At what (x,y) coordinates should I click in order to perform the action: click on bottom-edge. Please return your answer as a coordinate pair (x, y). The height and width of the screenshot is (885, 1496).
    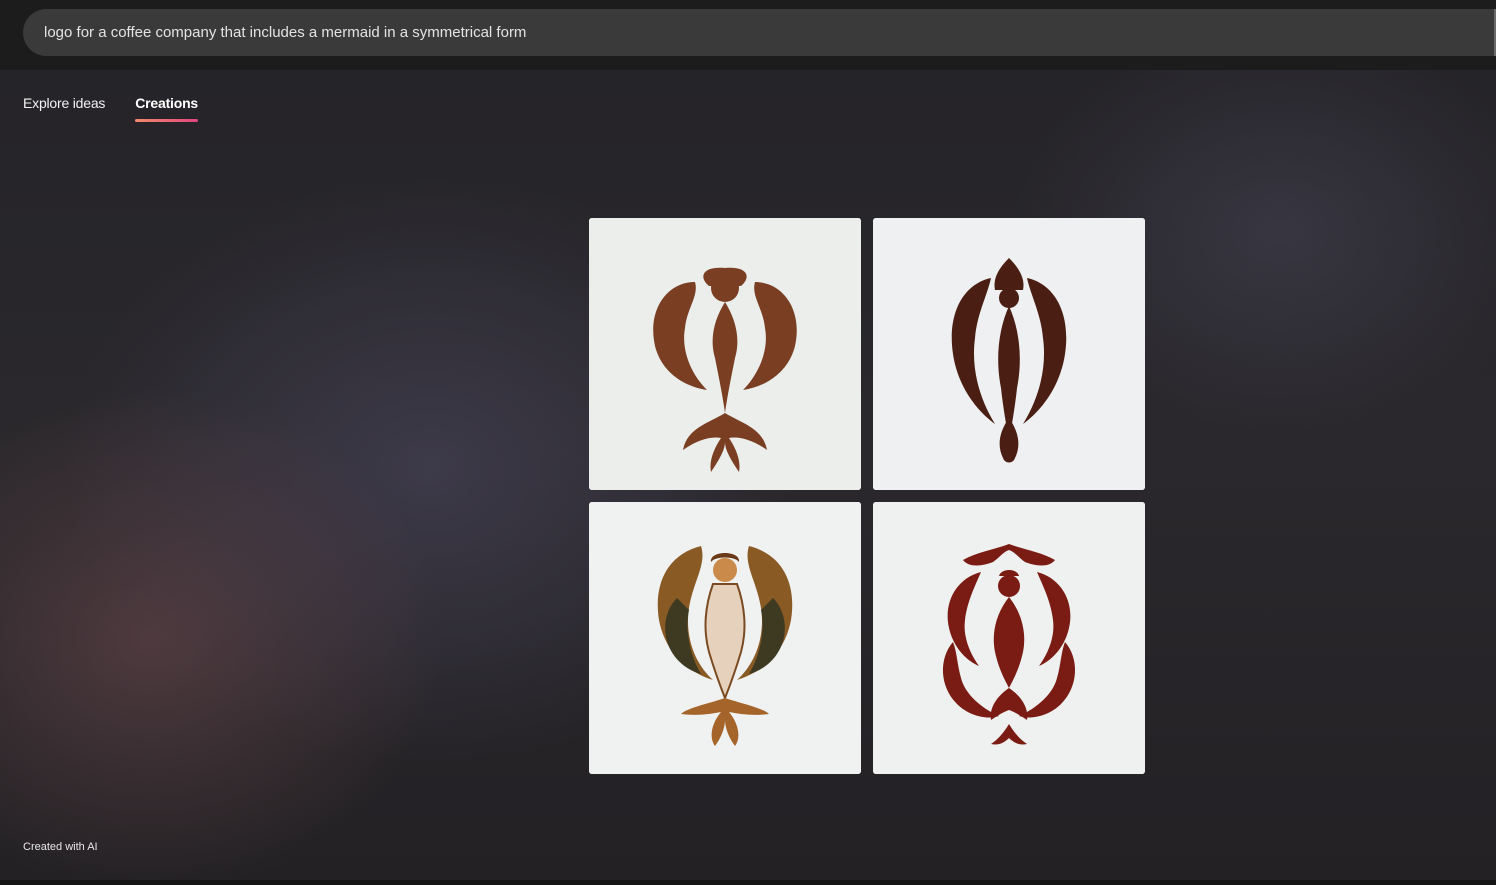
    Looking at the image, I should click on (748, 882).